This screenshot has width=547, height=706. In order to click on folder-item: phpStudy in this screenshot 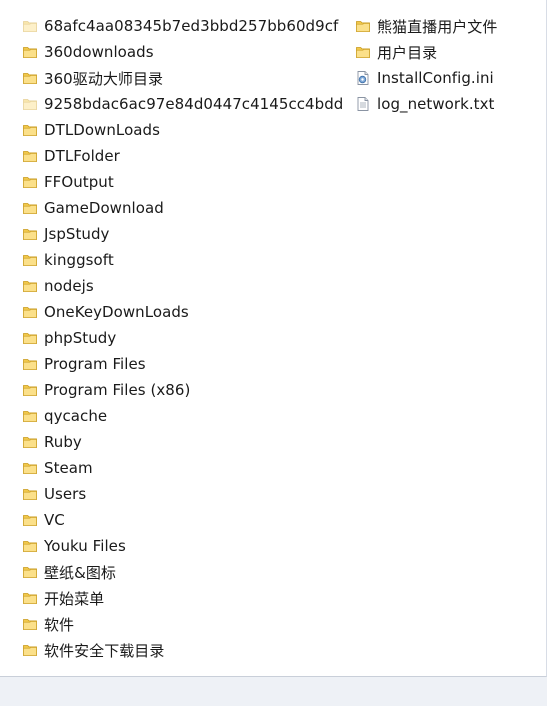, I will do `click(182, 338)`.